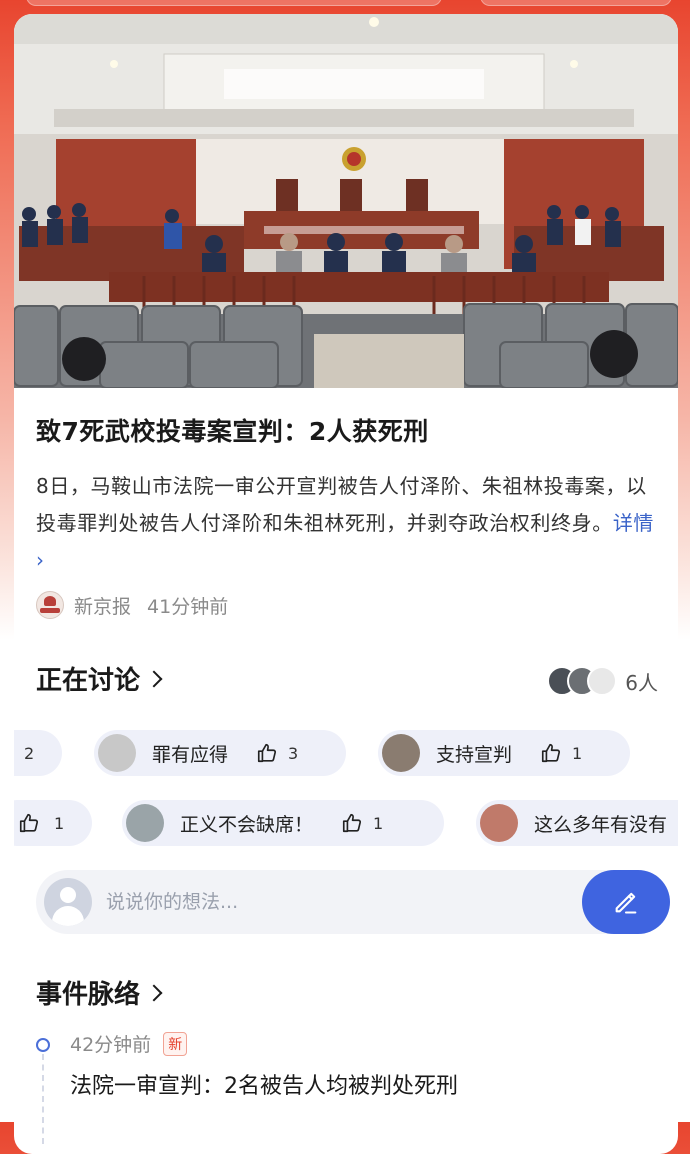 This screenshot has width=690, height=1154. Describe the element at coordinates (264, 1084) in the screenshot. I see `timeline-item-text: 法院一审宣判：2名被告人均被判处死刑` at that location.